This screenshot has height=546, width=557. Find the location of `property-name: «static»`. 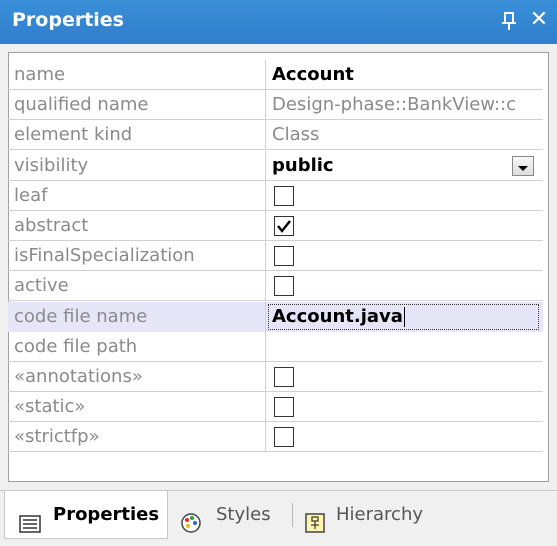

property-name: «static» is located at coordinates (137, 407).